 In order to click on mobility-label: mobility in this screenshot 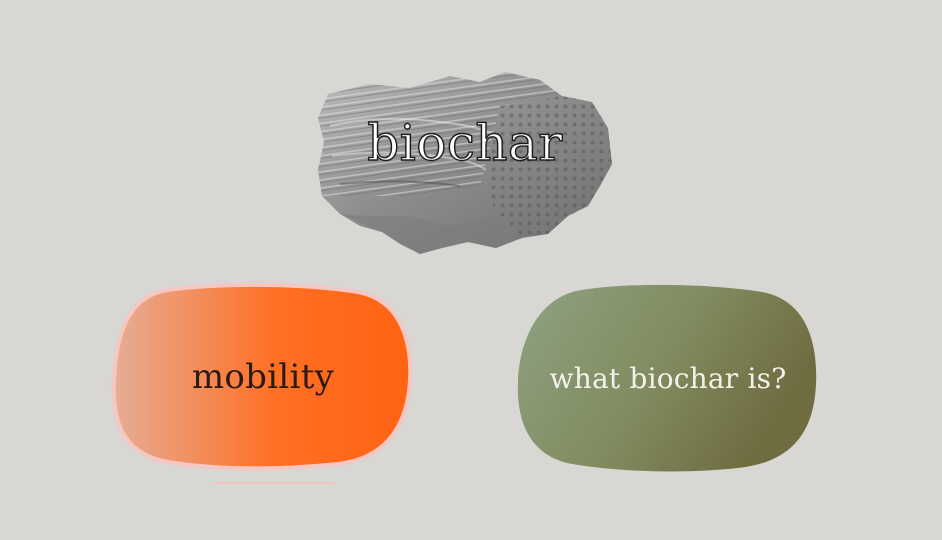, I will do `click(263, 377)`.